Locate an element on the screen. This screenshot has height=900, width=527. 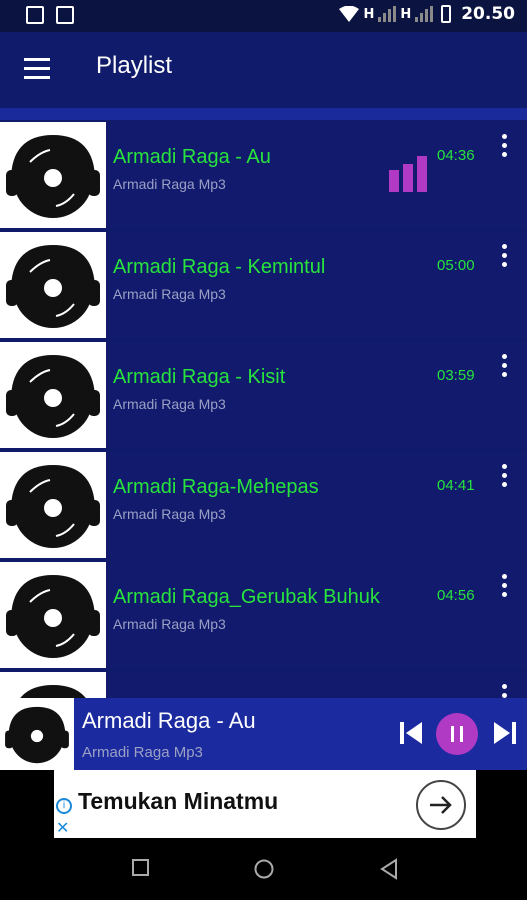
playlist-item-partial is located at coordinates (263, 685).